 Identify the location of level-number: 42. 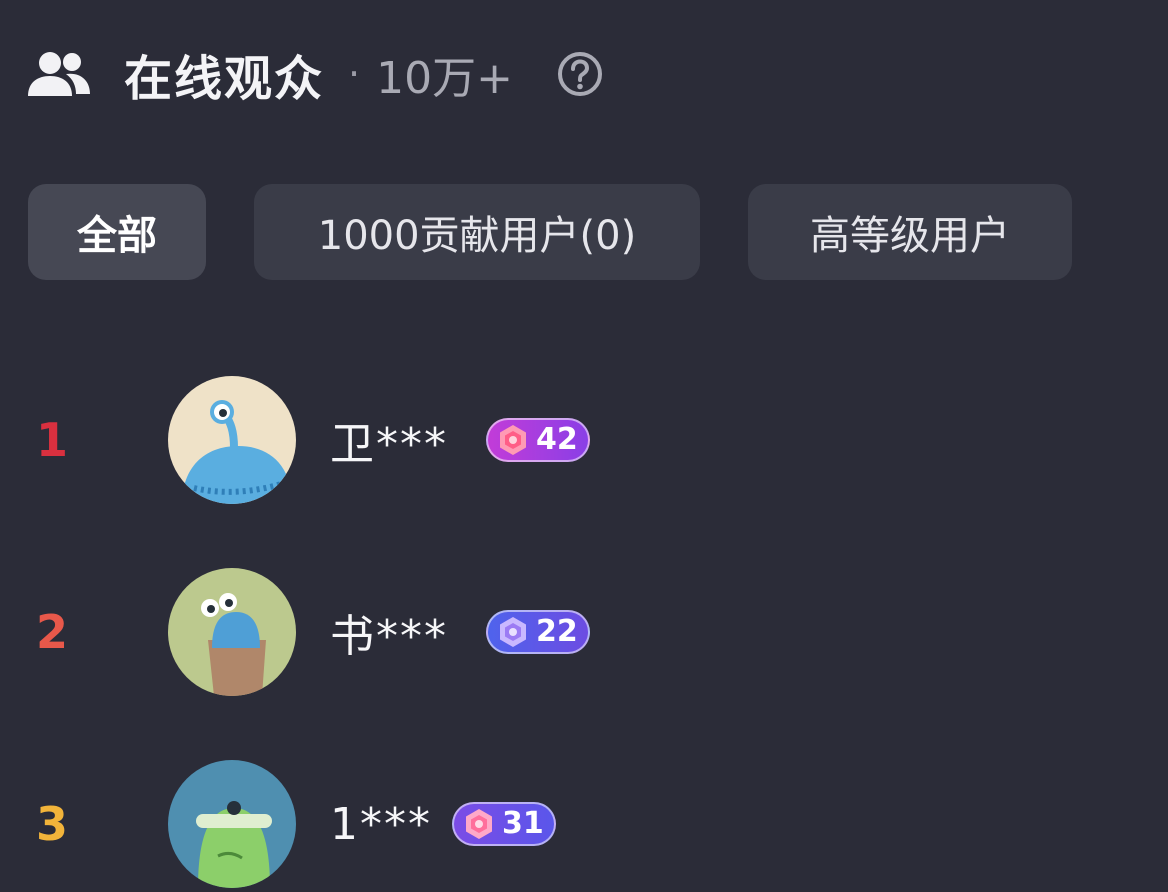
(557, 439).